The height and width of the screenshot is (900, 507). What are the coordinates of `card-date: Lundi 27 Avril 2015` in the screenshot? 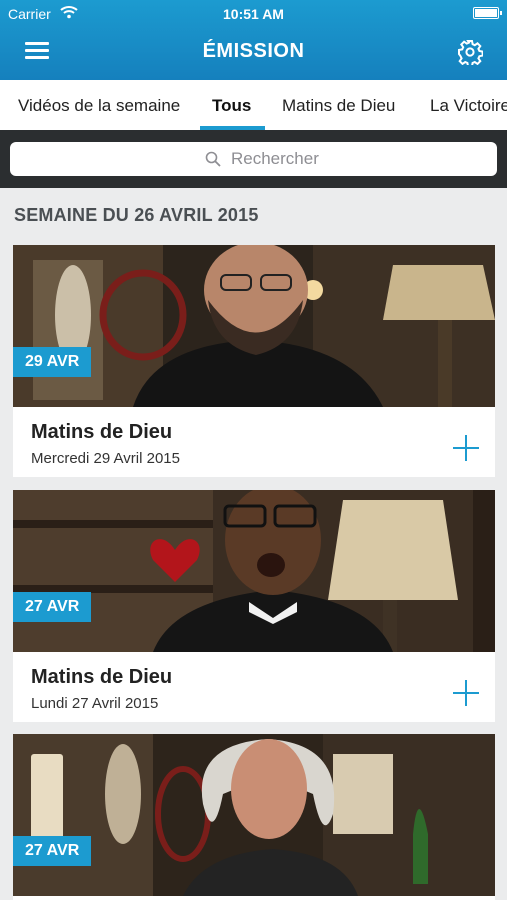 It's located at (95, 703).